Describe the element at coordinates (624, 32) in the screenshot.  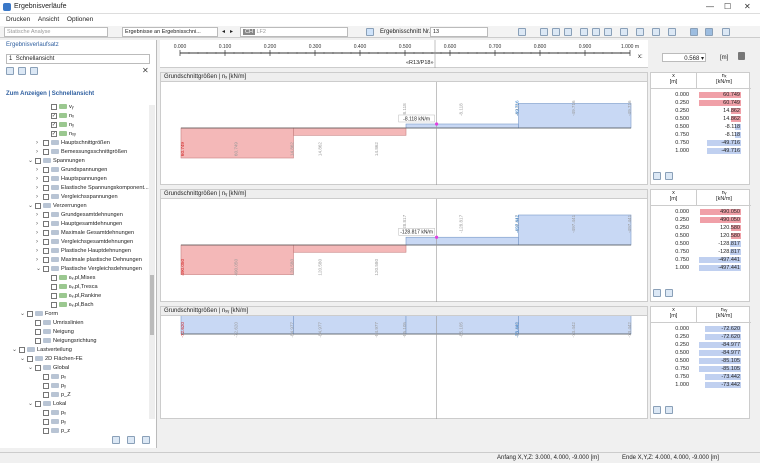
I see `display-icon` at that location.